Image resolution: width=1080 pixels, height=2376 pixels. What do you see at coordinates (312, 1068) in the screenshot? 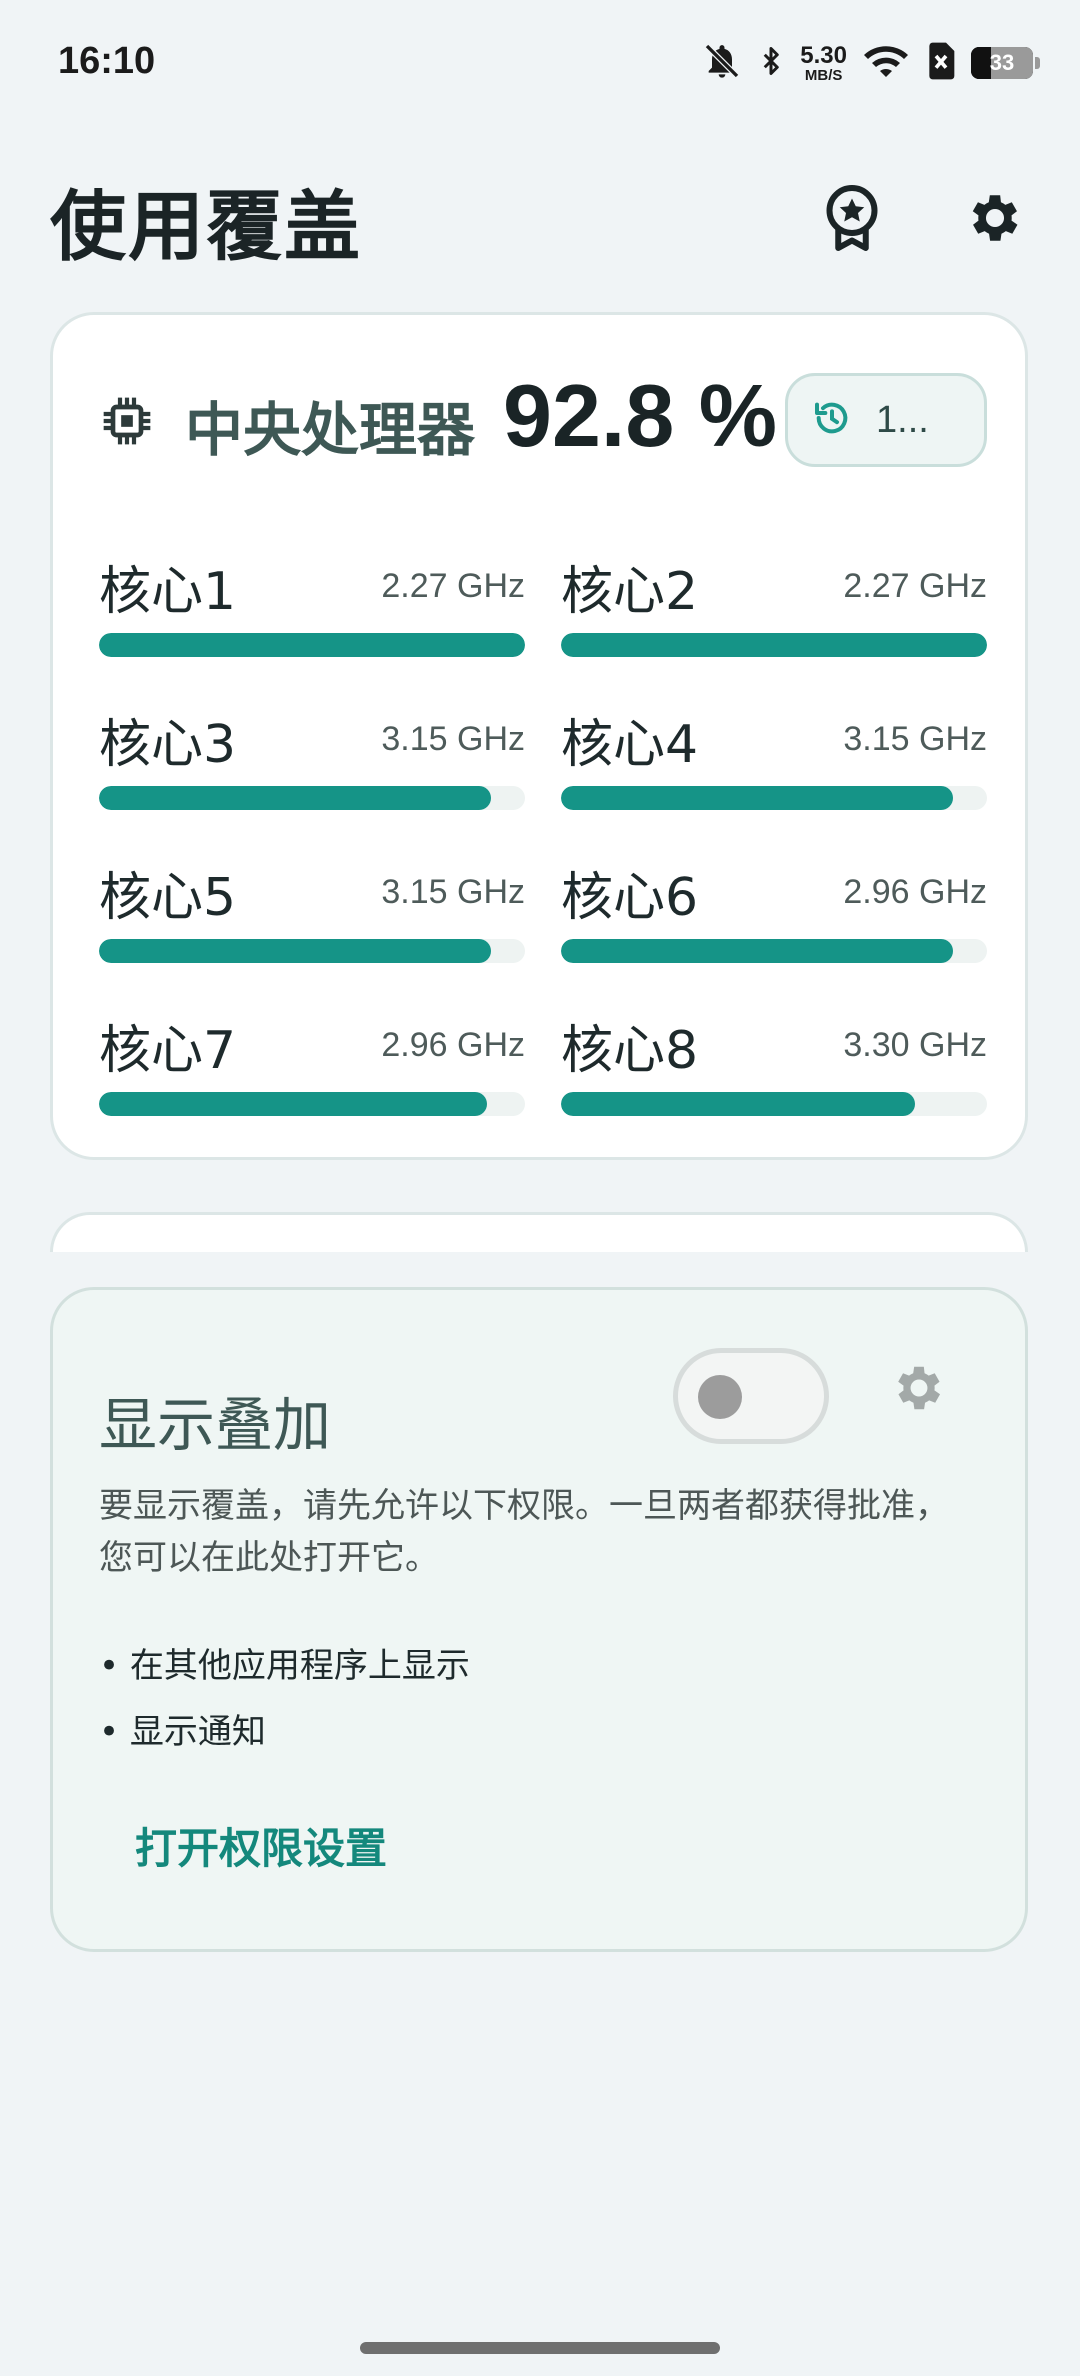
I see `core-item: 核心7 2.96 GHz` at bounding box center [312, 1068].